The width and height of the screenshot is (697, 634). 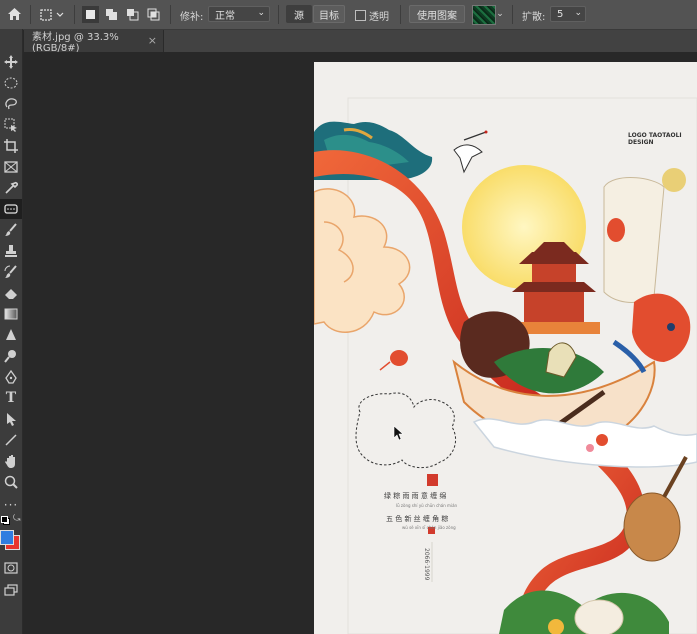 What do you see at coordinates (11, 272) in the screenshot?
I see `history-brush-tool-icon` at bounding box center [11, 272].